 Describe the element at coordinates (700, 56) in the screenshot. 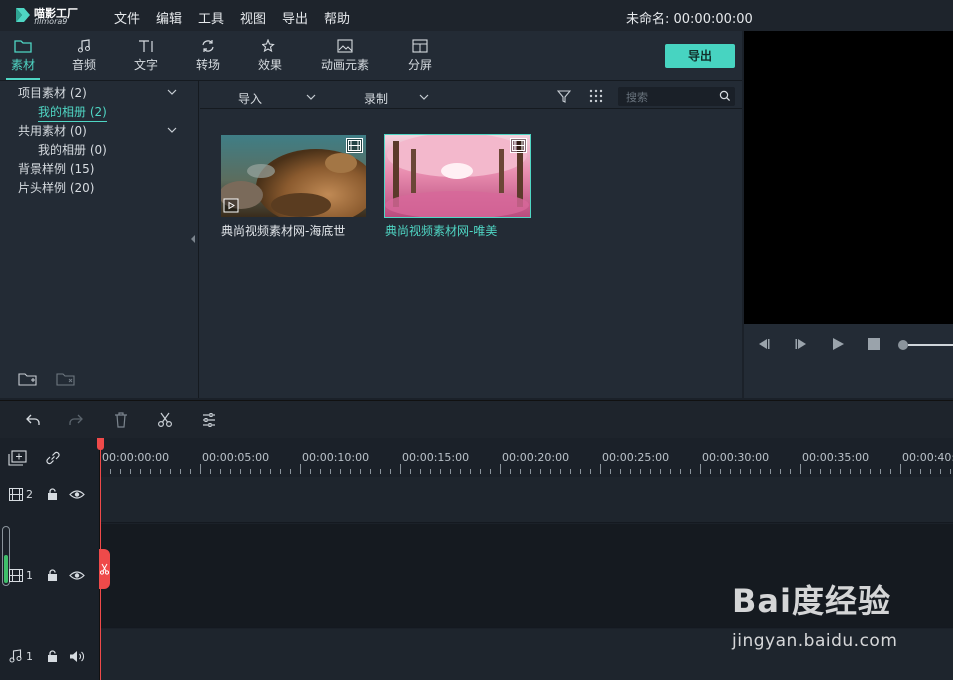

I see `export-button: 导出` at that location.